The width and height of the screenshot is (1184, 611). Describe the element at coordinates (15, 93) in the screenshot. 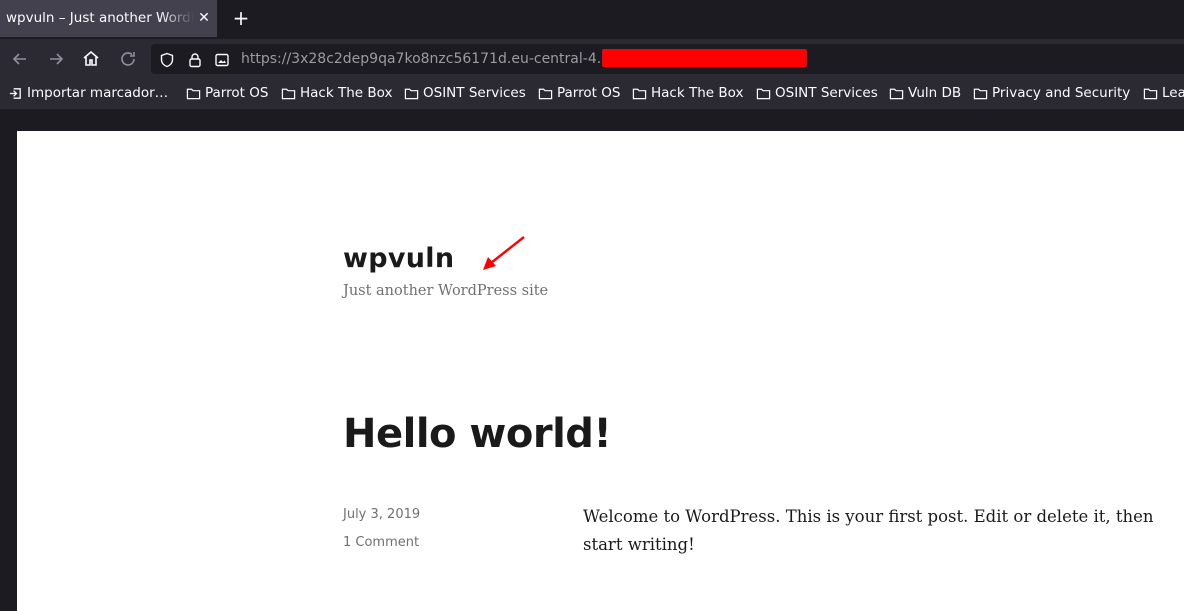

I see `import-icon` at that location.